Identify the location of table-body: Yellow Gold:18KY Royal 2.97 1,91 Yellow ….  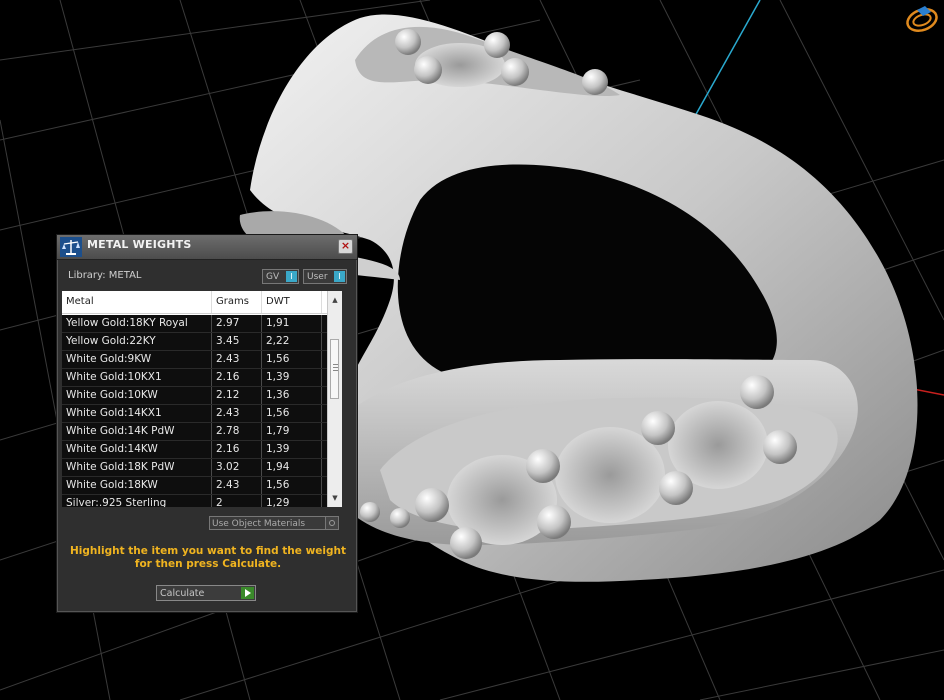
(202, 411).